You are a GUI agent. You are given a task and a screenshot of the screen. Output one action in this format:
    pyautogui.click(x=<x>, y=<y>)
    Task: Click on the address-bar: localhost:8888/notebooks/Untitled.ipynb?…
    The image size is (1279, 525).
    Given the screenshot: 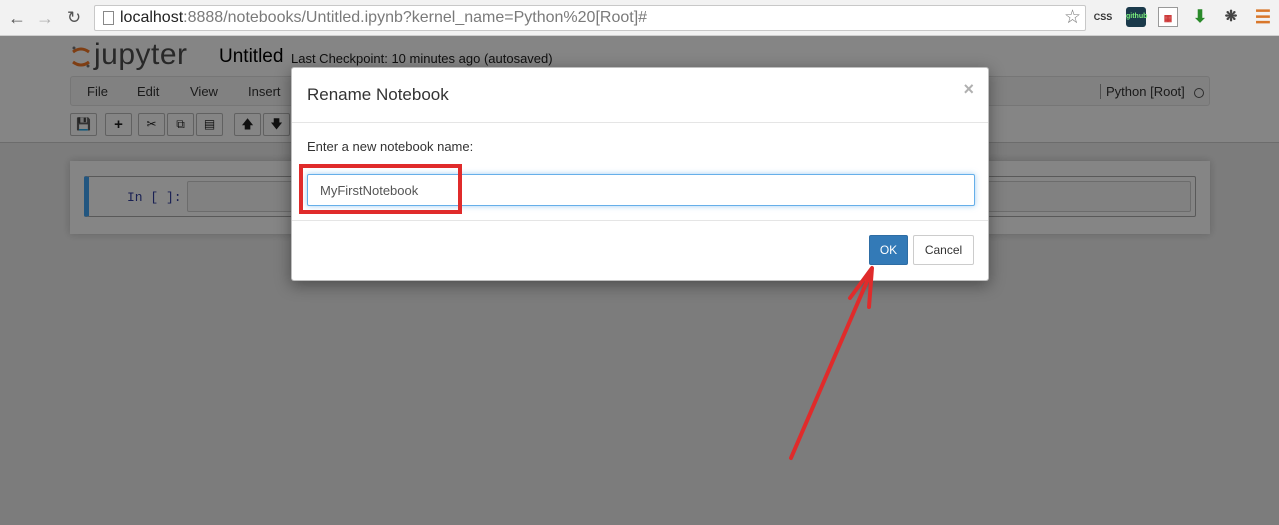 What is the action you would take?
    pyautogui.click(x=590, y=18)
    